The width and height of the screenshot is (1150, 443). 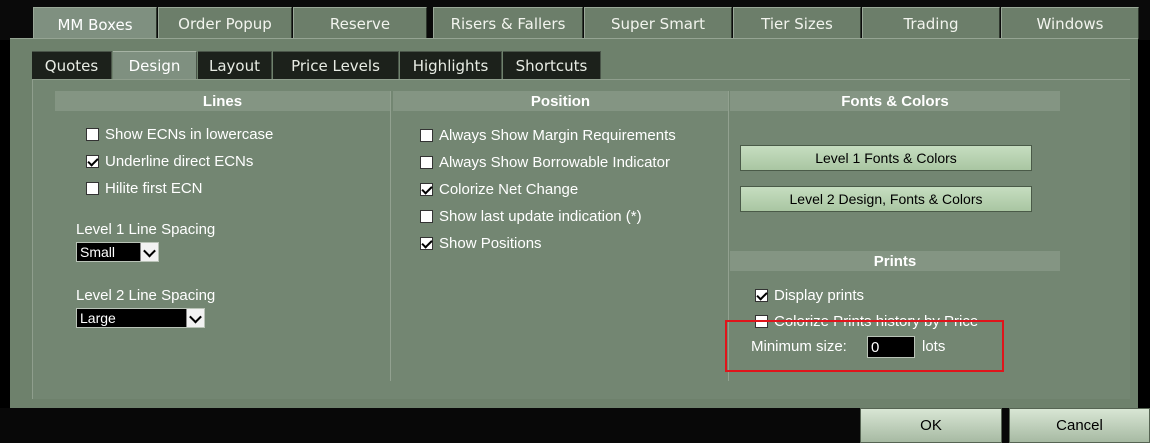 I want to click on subtab-quotes: Quotes, so click(x=72, y=65).